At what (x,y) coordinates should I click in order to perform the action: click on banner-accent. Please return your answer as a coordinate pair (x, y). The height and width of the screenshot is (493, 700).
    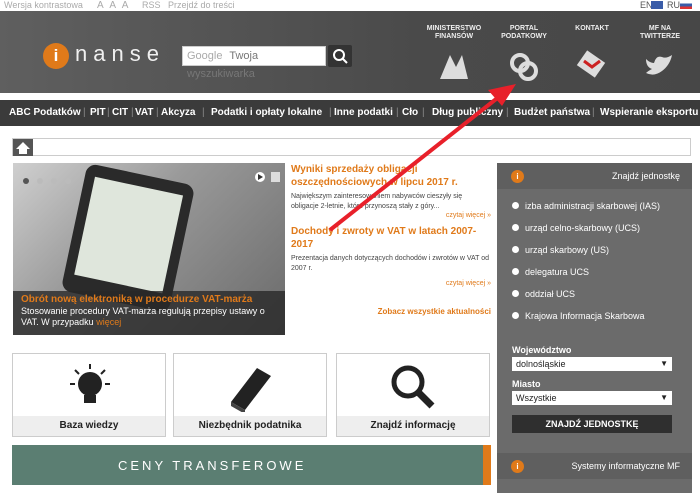
    Looking at the image, I should click on (487, 465).